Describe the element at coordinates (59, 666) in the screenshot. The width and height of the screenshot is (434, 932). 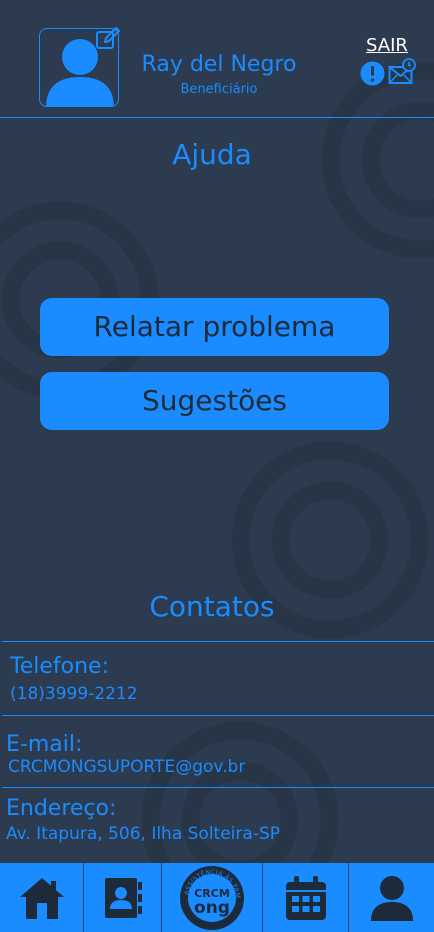
I see `phone-label: Telefone:` at that location.